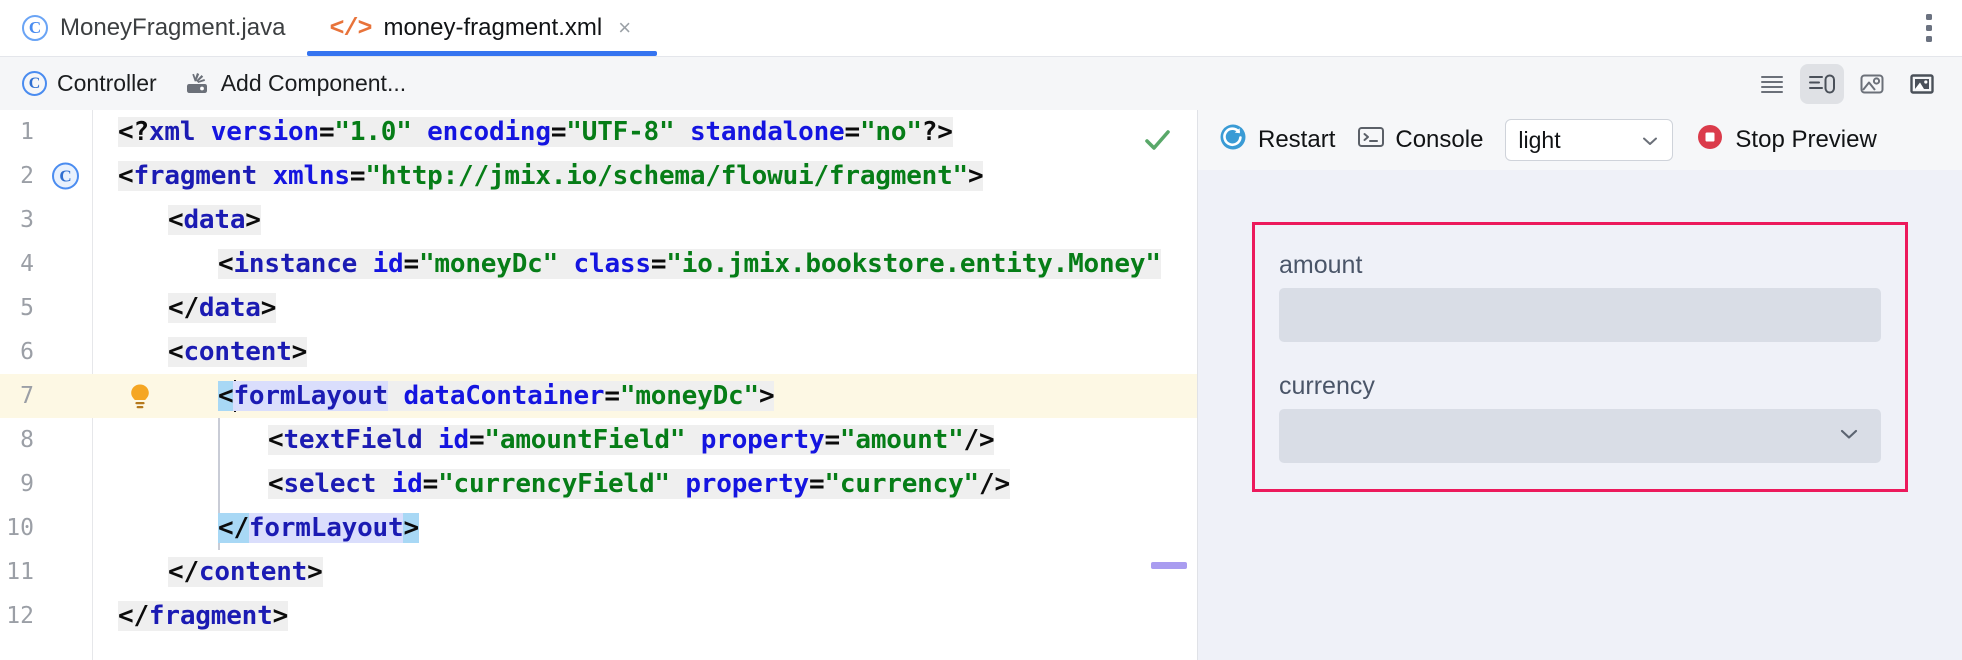  Describe the element at coordinates (1169, 565) in the screenshot. I see `scroll-marker` at that location.